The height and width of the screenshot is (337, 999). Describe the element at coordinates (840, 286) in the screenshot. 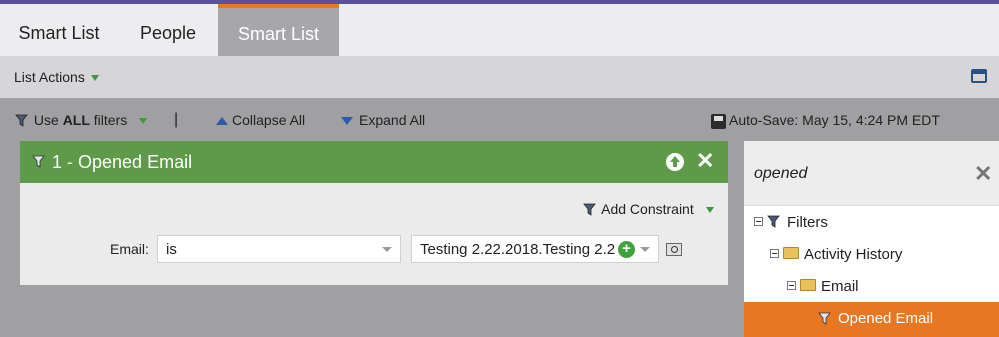

I see `tree-node-label: Email` at that location.